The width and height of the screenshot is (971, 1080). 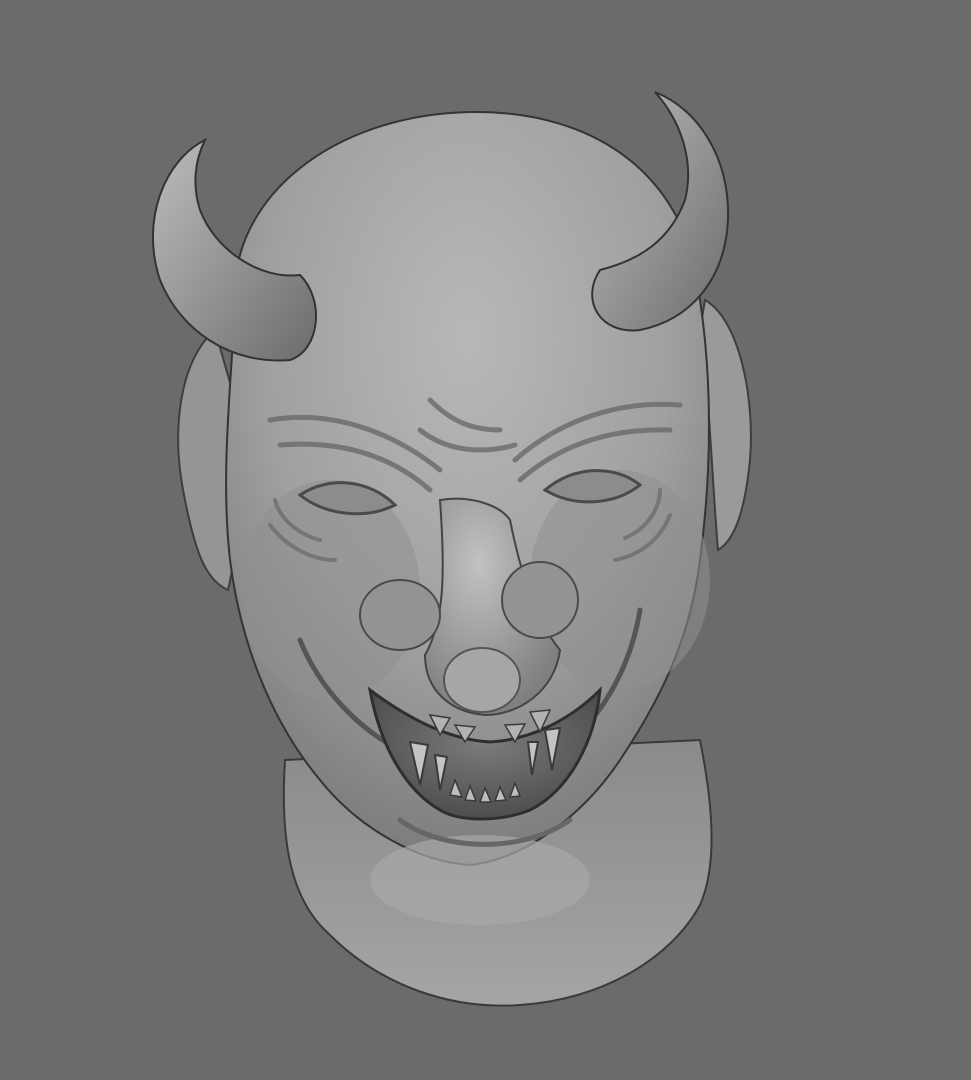 I want to click on left-nostril, so click(x=400, y=615).